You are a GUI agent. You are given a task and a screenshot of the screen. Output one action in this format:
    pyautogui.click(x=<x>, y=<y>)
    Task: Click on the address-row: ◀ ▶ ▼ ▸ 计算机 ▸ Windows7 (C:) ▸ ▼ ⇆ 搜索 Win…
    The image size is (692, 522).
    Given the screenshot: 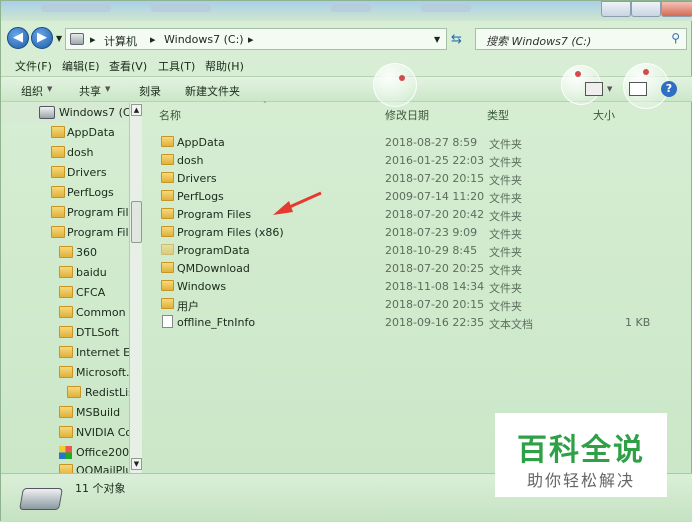 What is the action you would take?
    pyautogui.click(x=346, y=39)
    